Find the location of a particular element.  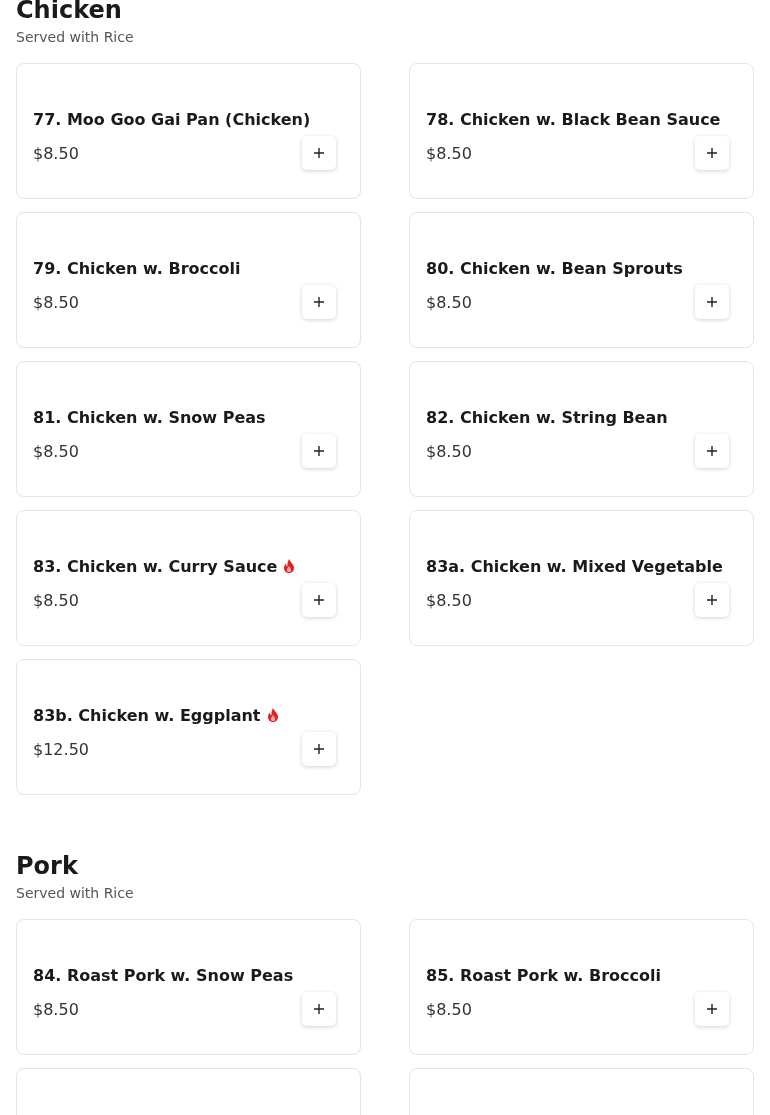

menu-item-card: 82. Chicken w. String Bean $8.50 is located at coordinates (581, 429).